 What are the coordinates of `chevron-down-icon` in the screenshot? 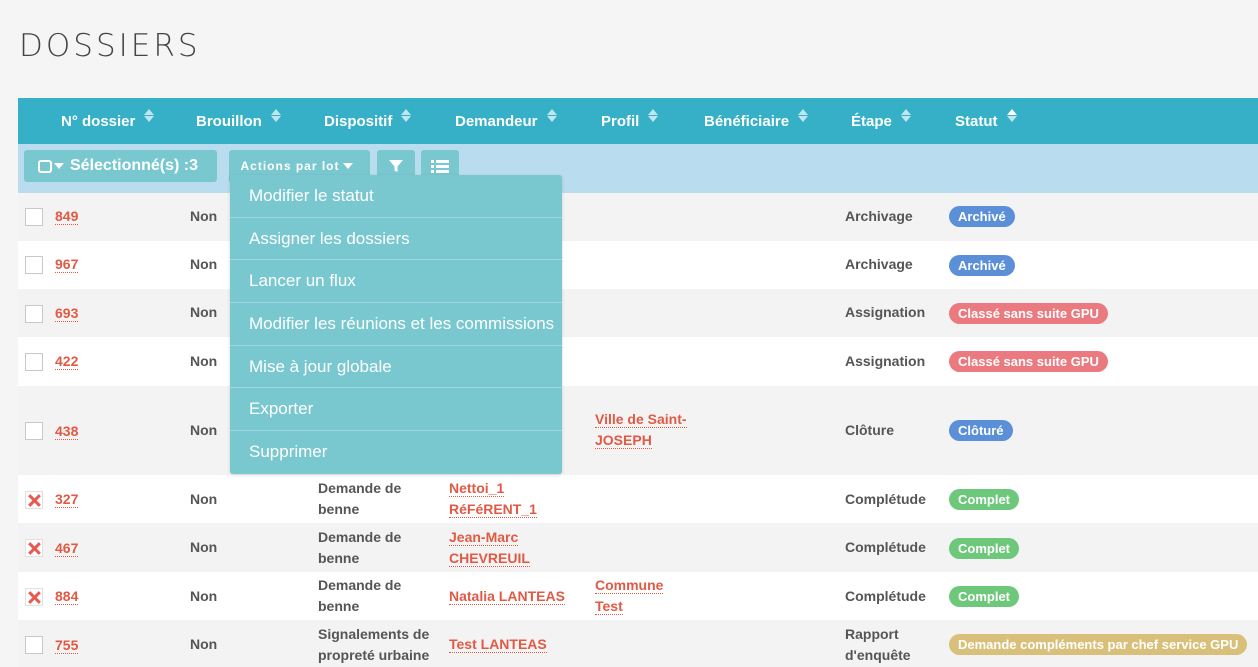 It's located at (347, 166).